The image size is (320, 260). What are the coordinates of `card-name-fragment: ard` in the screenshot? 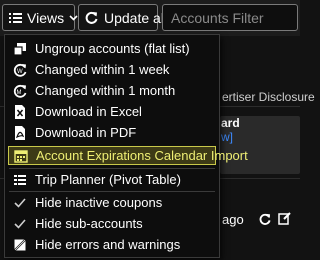 It's located at (230, 123).